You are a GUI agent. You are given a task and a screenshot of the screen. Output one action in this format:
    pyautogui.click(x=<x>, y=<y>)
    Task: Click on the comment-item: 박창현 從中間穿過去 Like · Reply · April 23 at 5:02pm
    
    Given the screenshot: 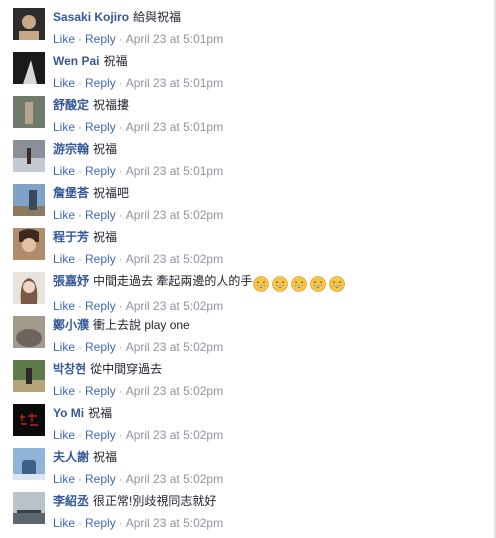 What is the action you would take?
    pyautogui.click(x=247, y=375)
    